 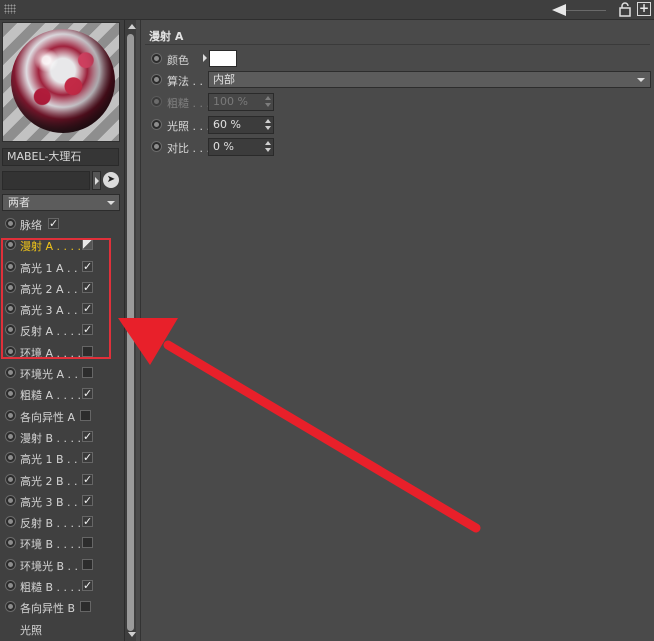 I want to click on color-expand-icon, so click(x=205, y=58).